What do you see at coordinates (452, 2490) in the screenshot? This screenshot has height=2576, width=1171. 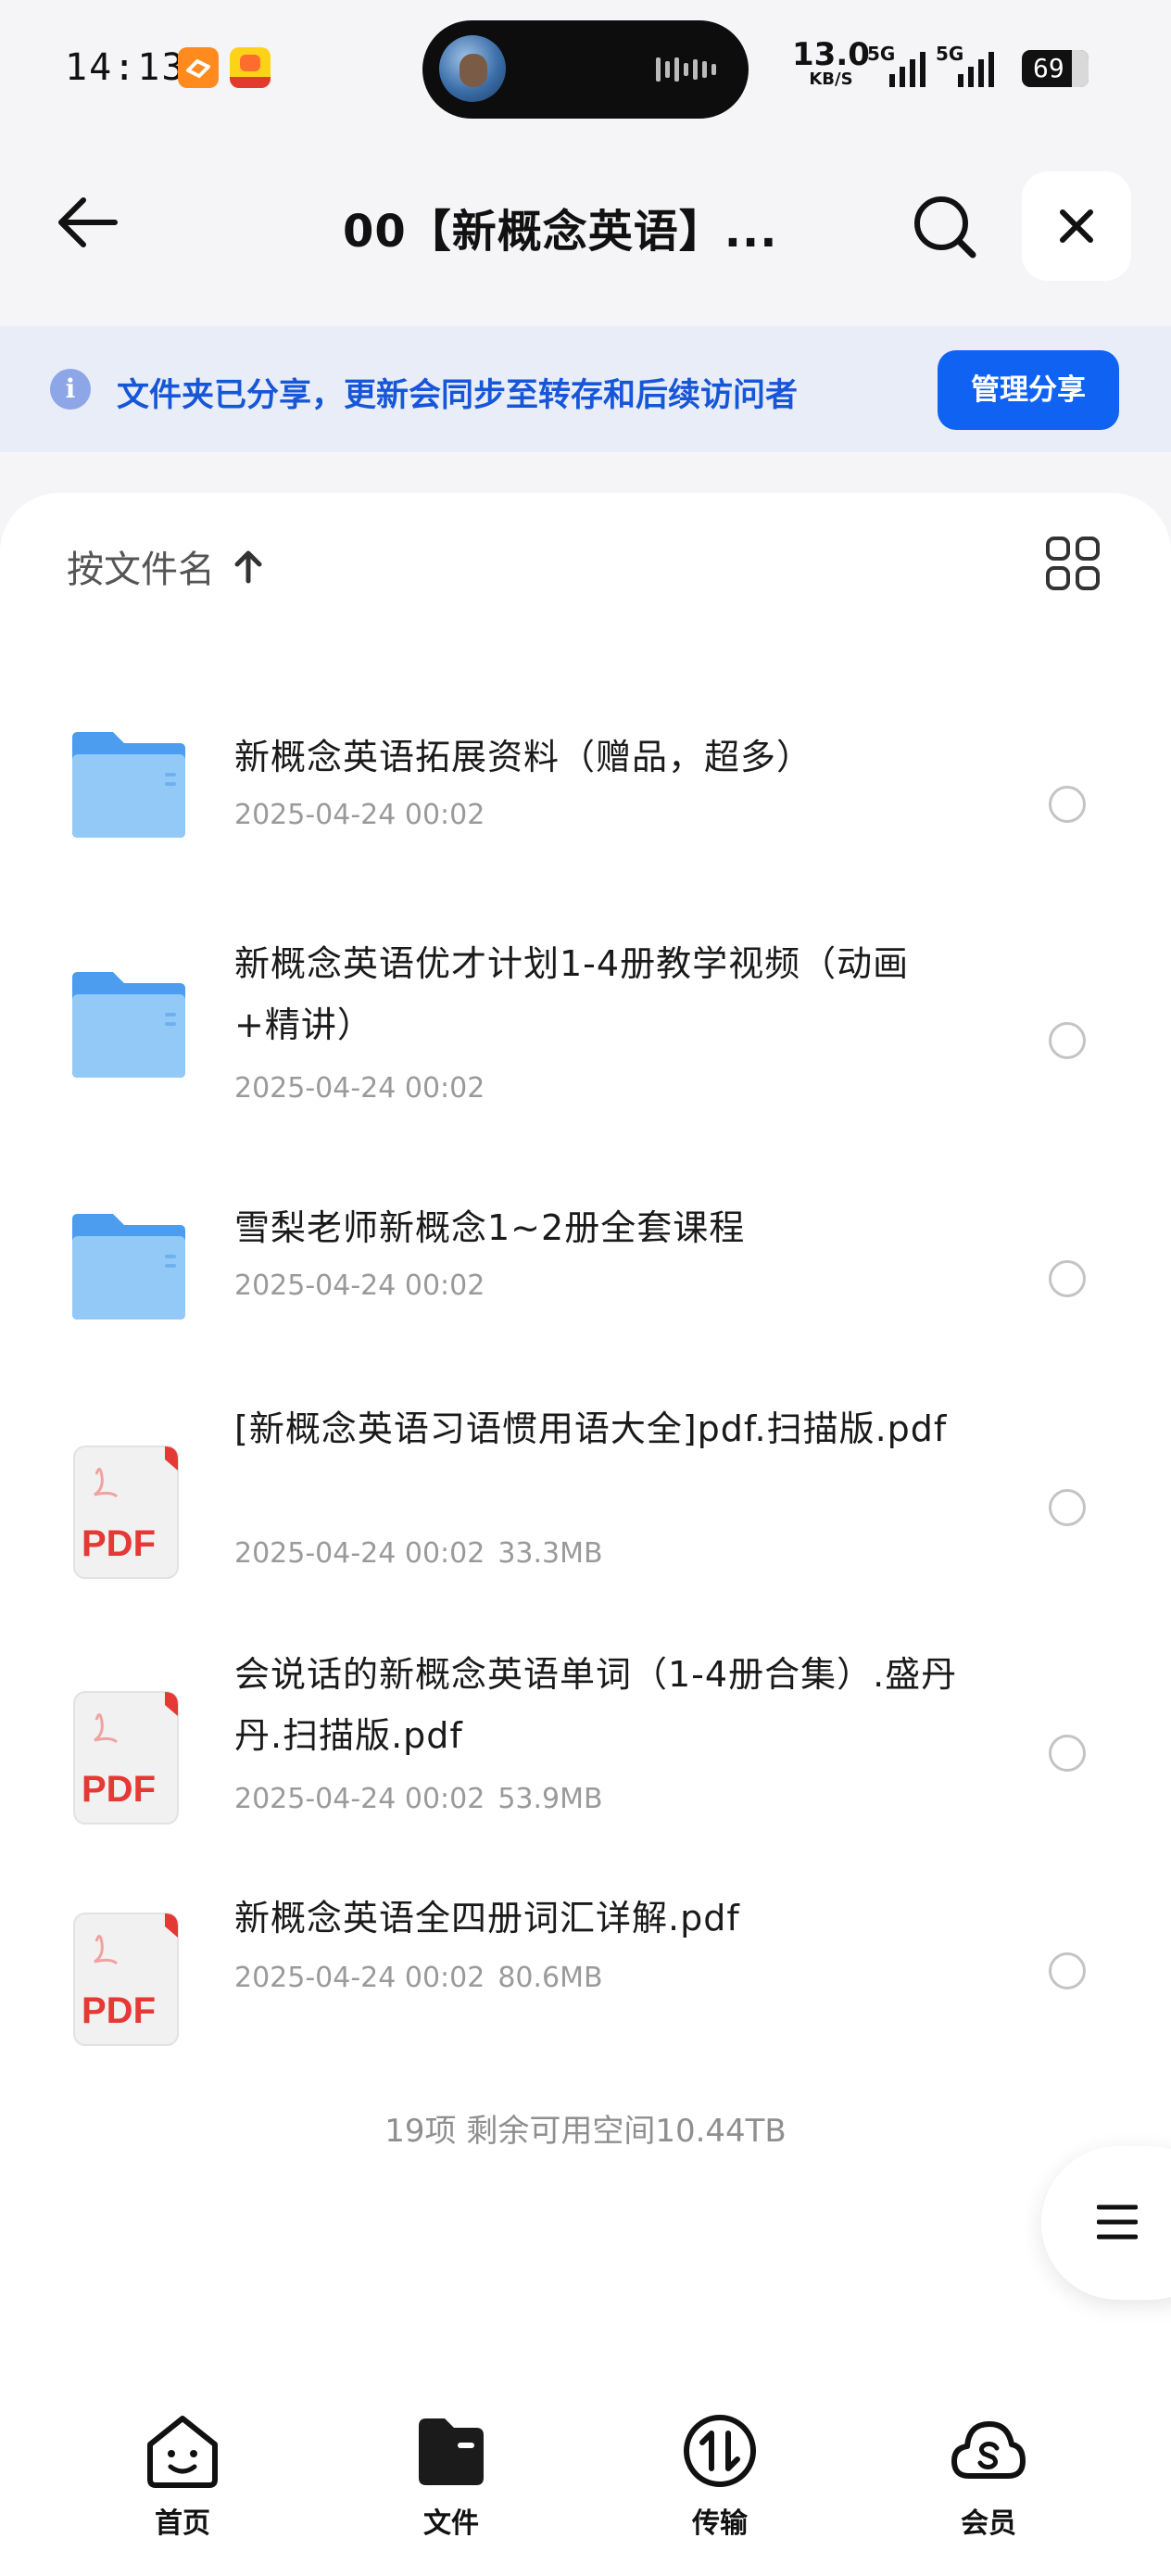 I see `tab-files: 文件` at bounding box center [452, 2490].